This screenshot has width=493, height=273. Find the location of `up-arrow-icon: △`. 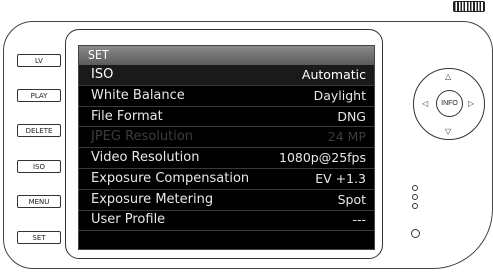

up-arrow-icon: △ is located at coordinates (448, 77).